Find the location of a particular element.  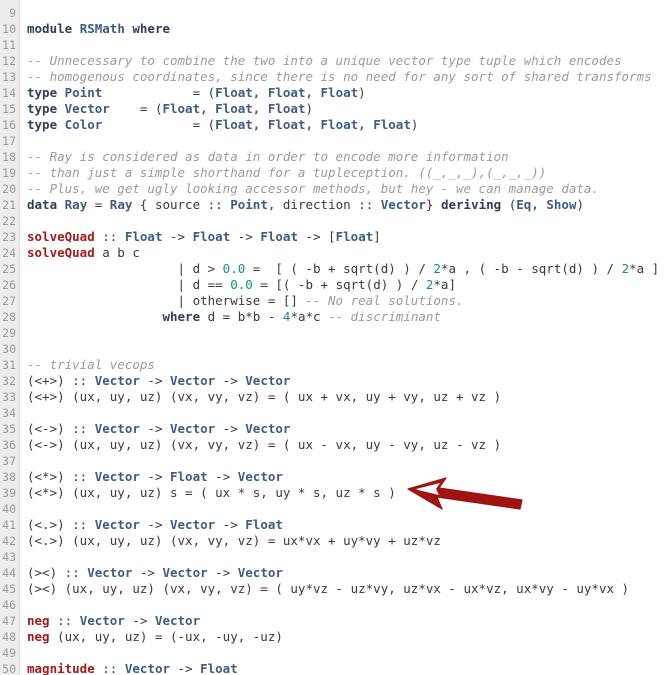

line-number: 46 is located at coordinates (9, 605).